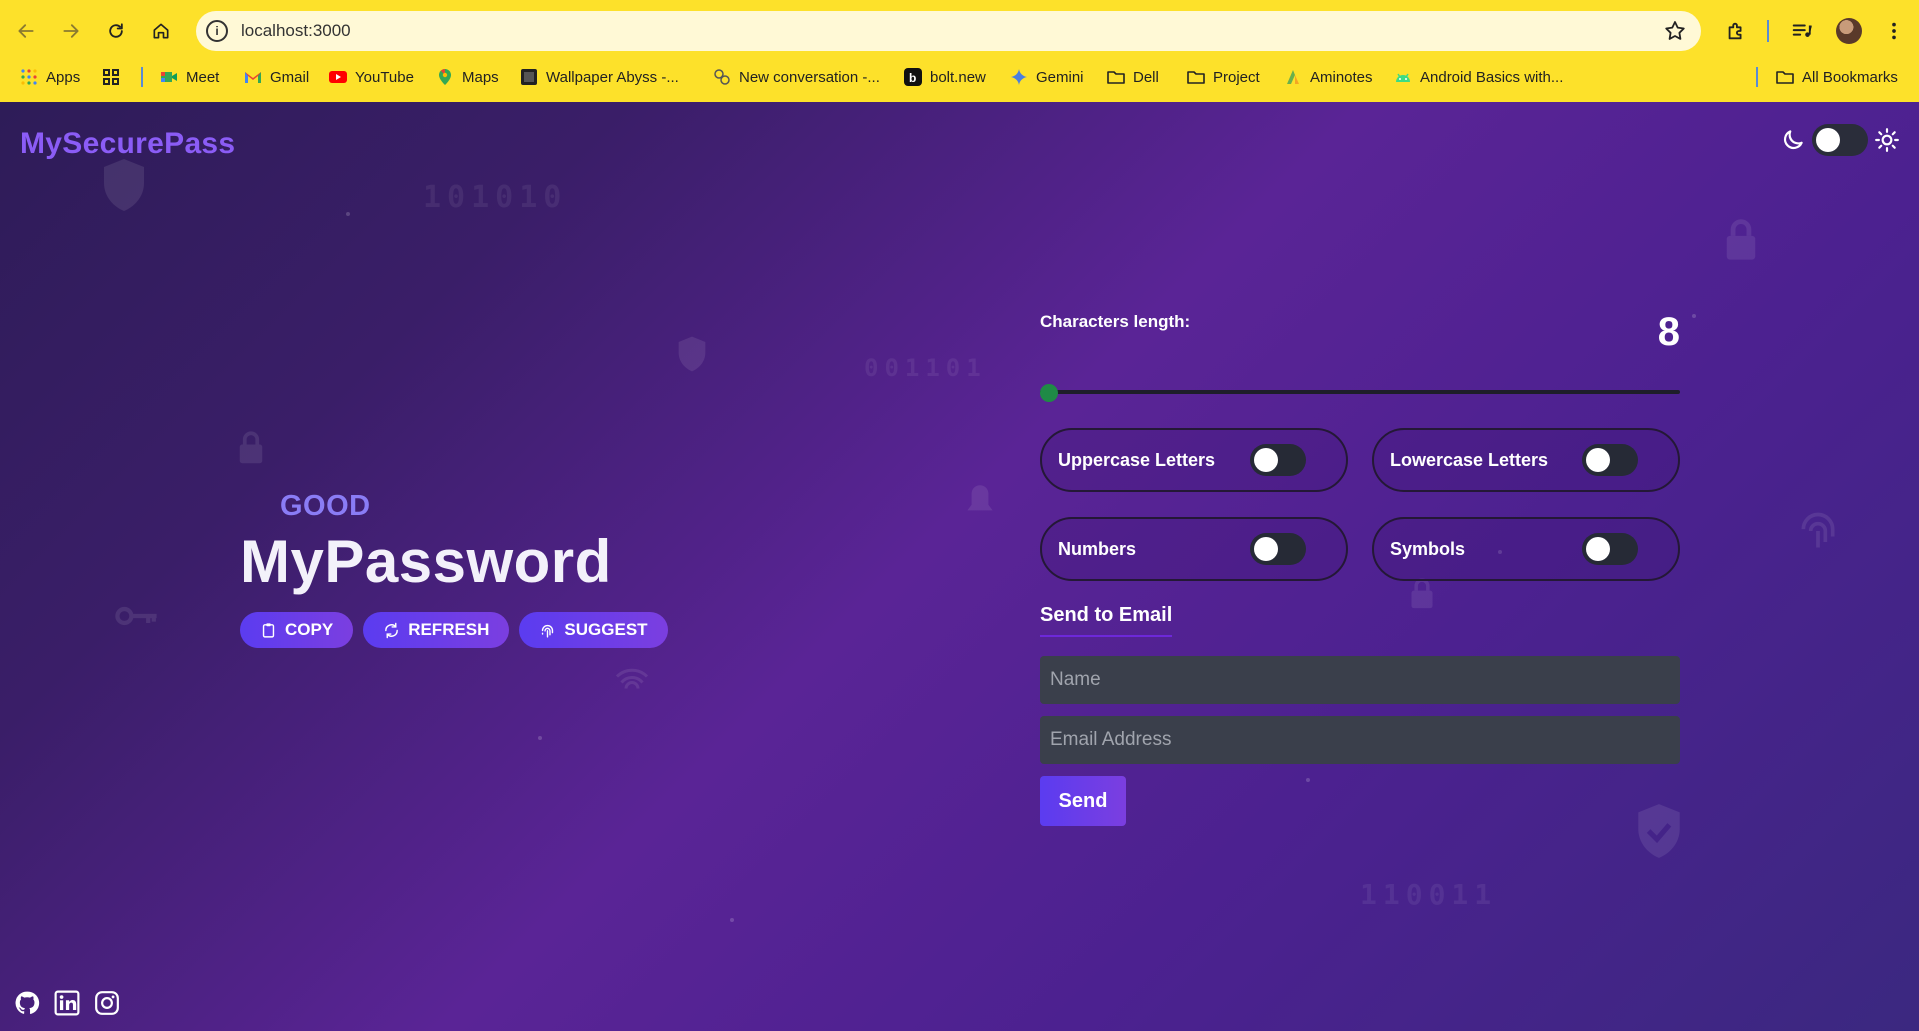  I want to click on bookmark-label: All Bookmarks, so click(1850, 77).